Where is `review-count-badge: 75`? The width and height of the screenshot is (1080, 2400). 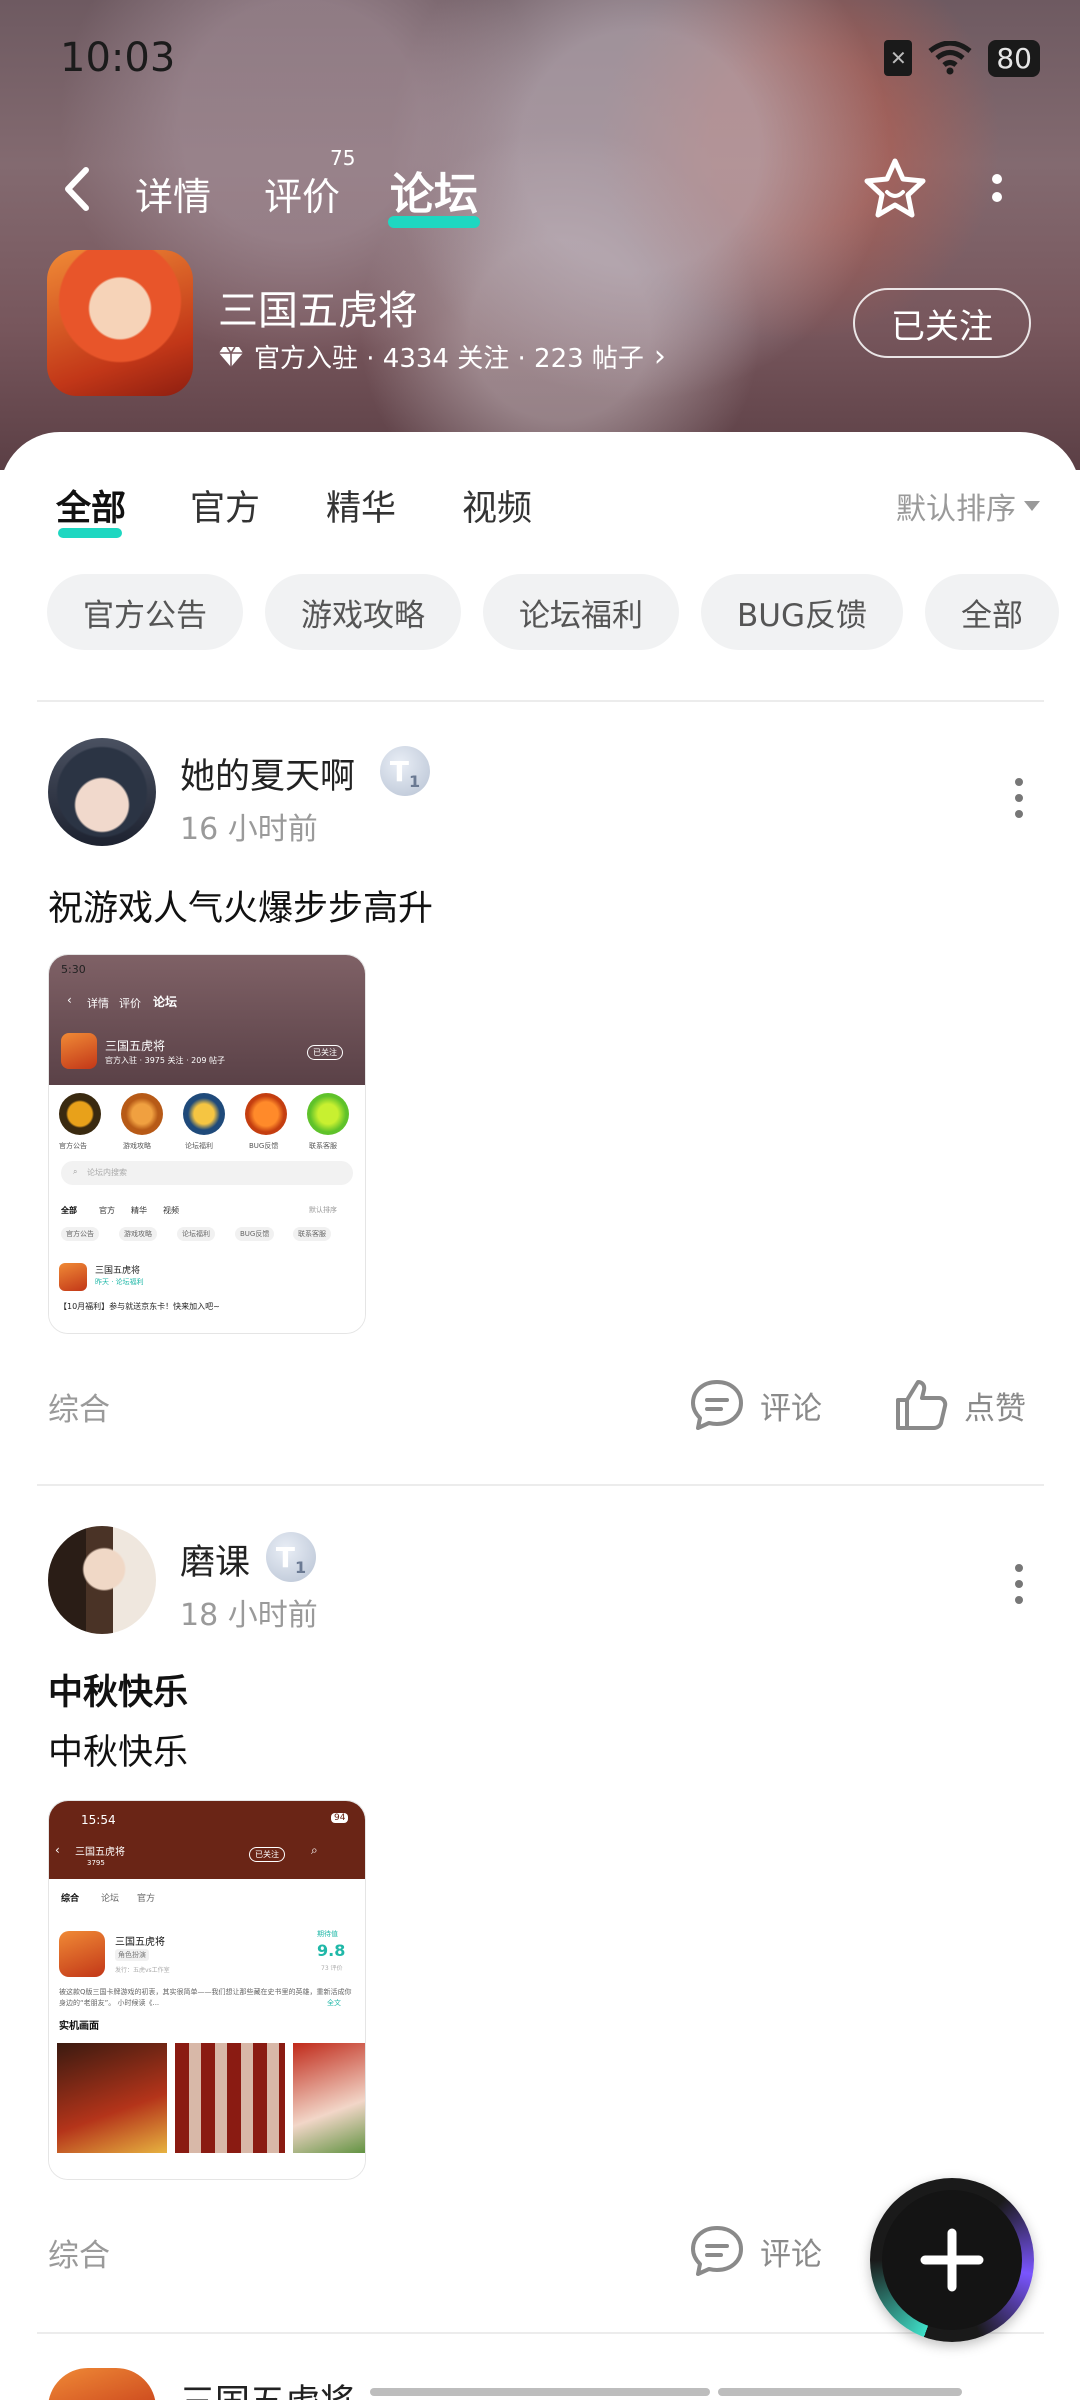
review-count-badge: 75 is located at coordinates (343, 158).